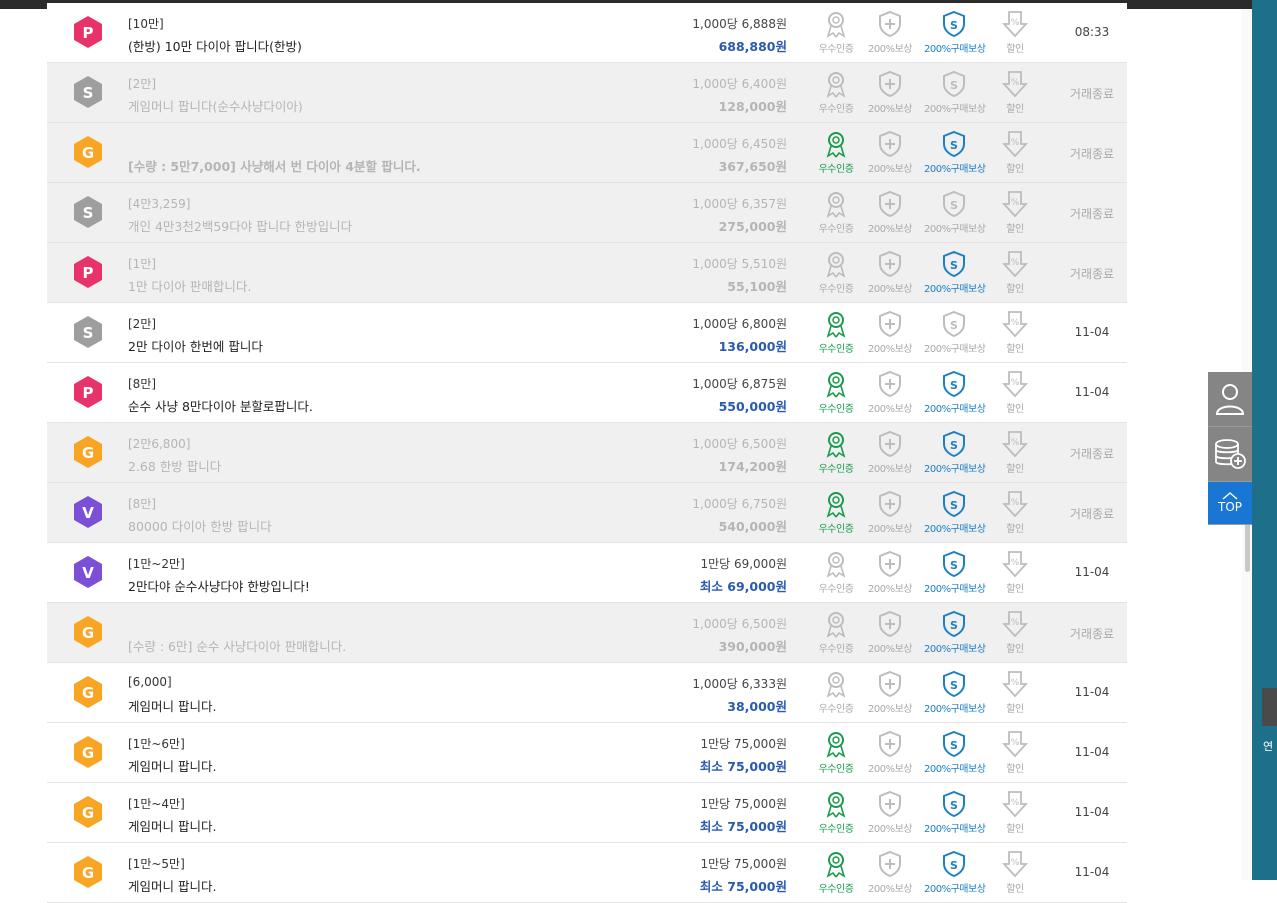  I want to click on item-title-link: [수량 : 6만] 순수 사냥다이아 판매합니다., so click(237, 645).